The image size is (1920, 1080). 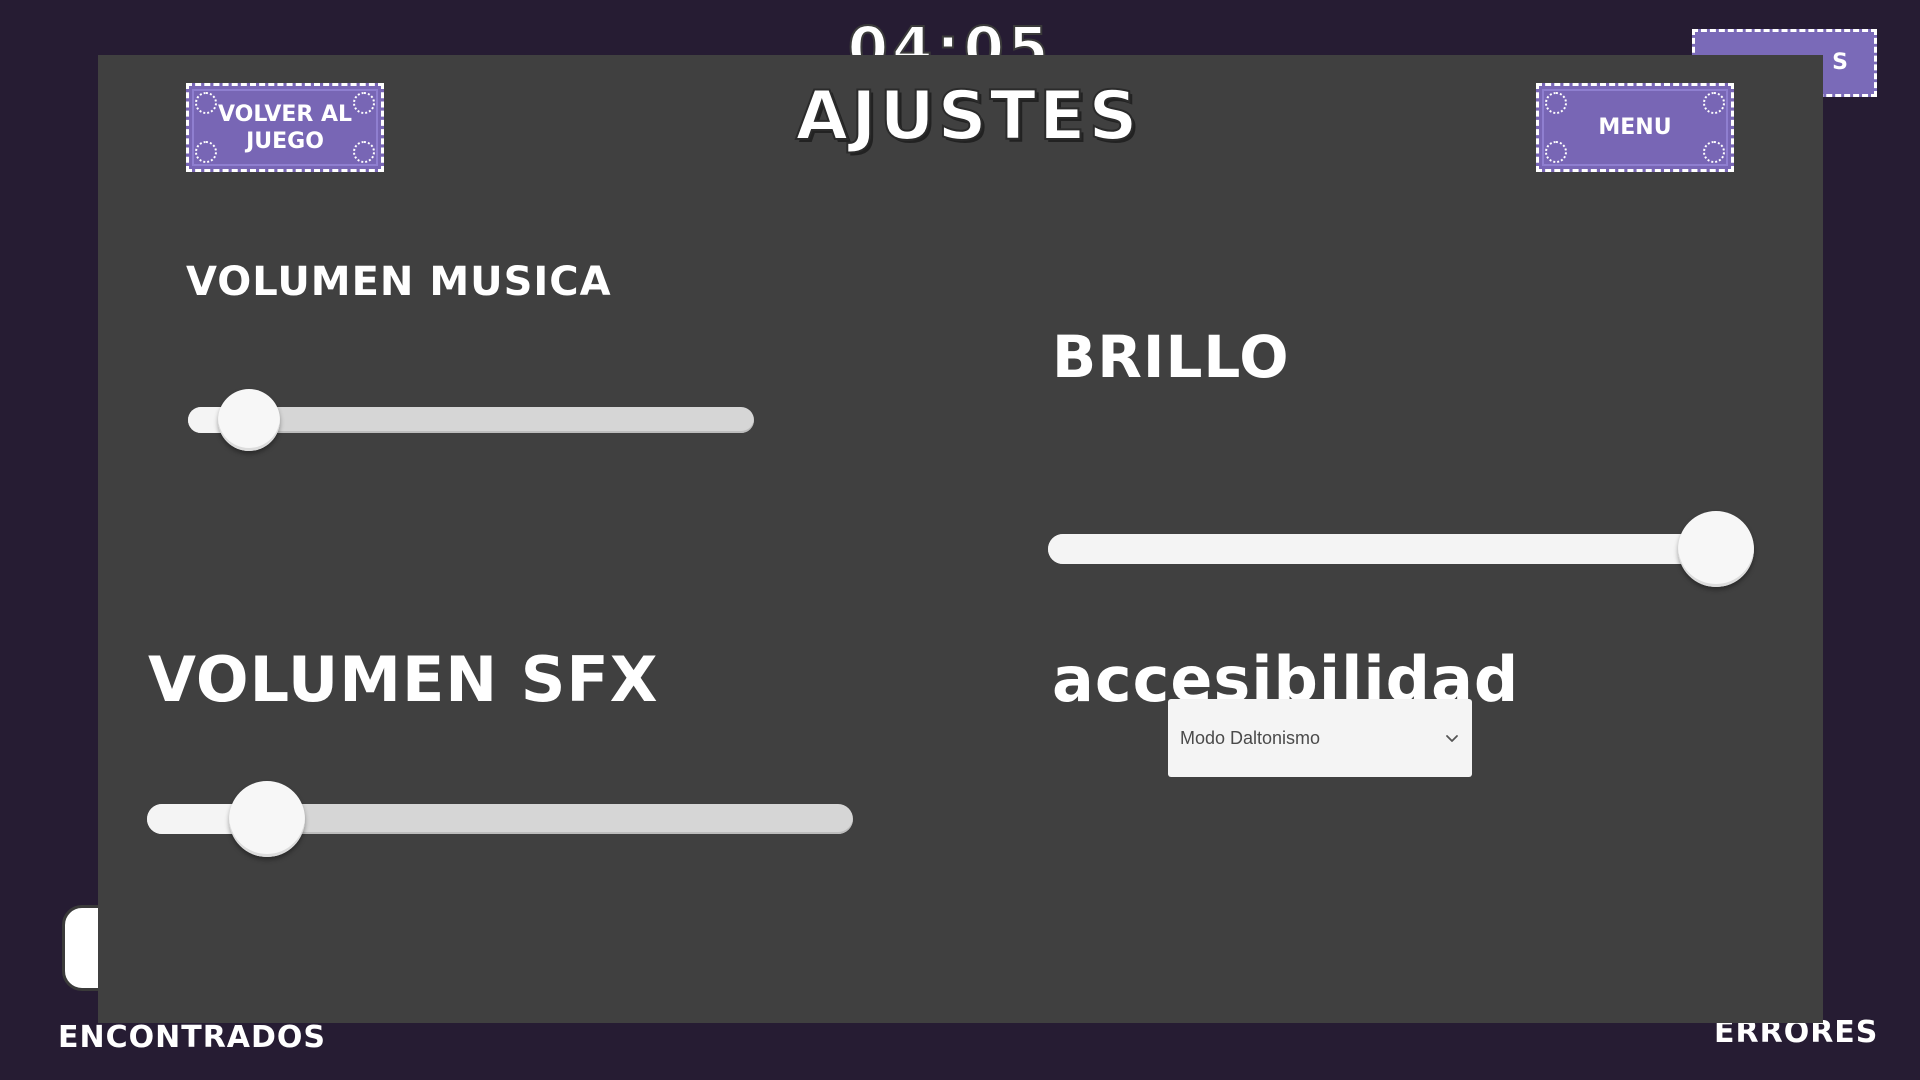 I want to click on menu-button: MENU, so click(x=1635, y=127).